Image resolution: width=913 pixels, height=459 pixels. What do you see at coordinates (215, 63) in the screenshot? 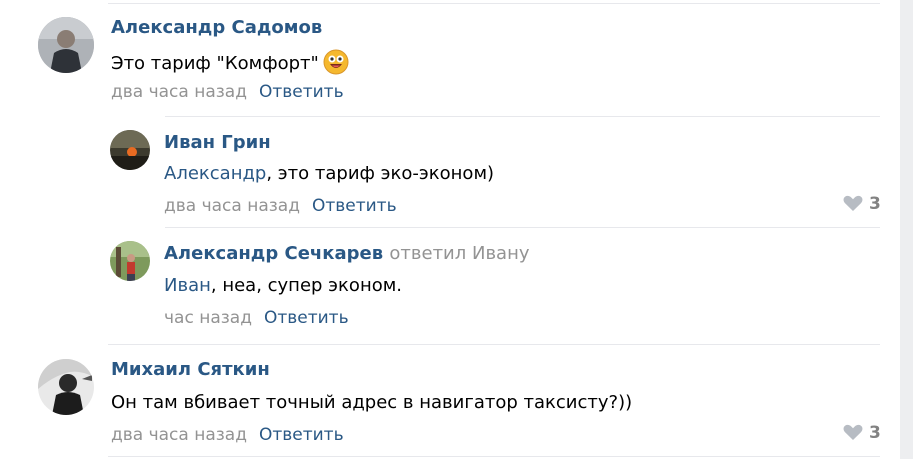
I see `comment-text-body: Это тариф "Комфорт"` at bounding box center [215, 63].